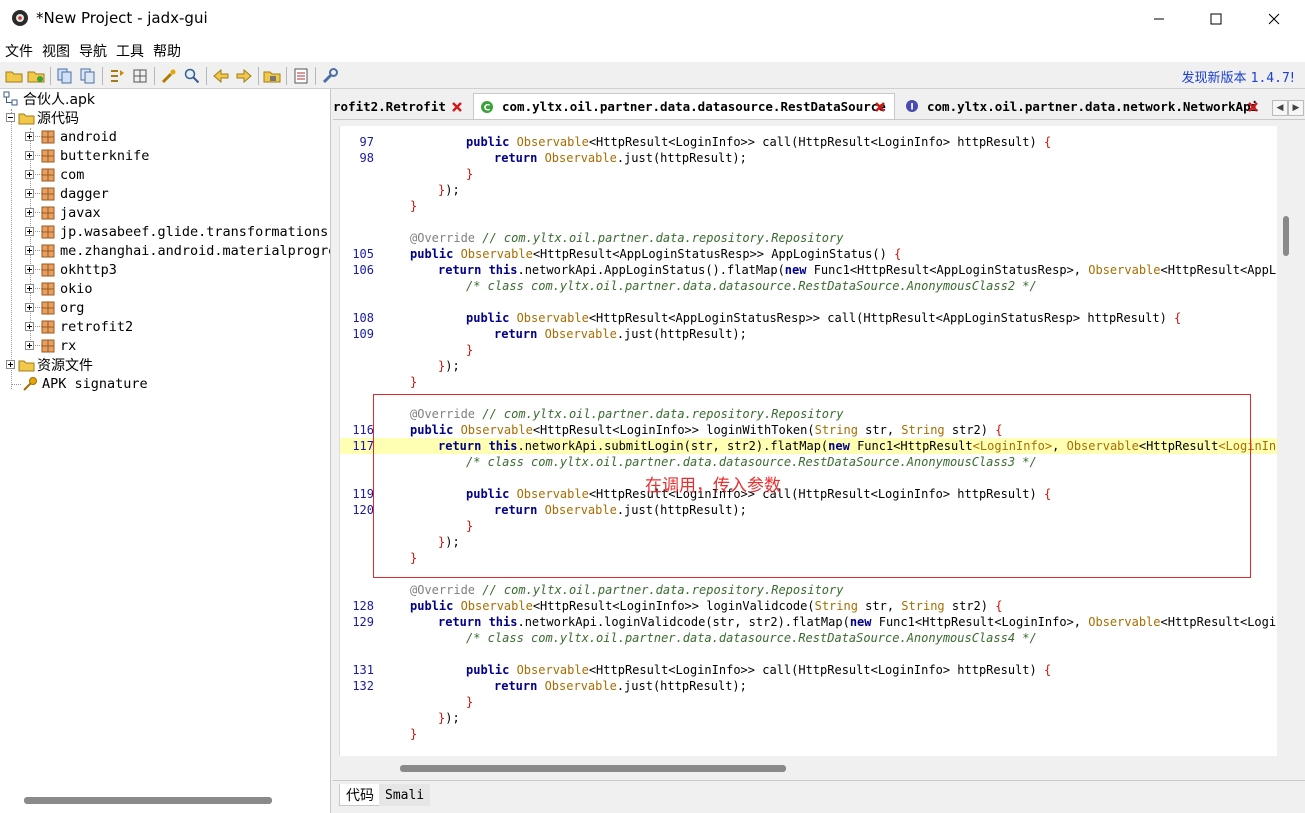  Describe the element at coordinates (49, 98) in the screenshot. I see `tree-node-apk: 合伙人.apk` at that location.